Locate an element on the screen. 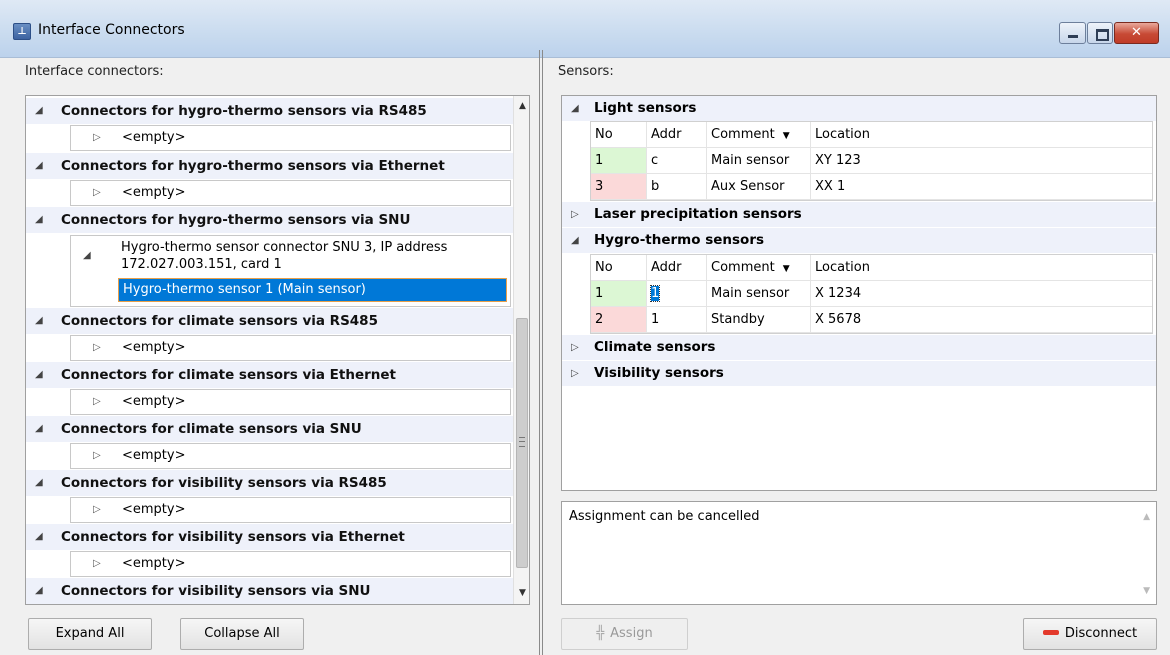 This screenshot has width=1170, height=655. connectors-scrollbar: ▲ ▼ is located at coordinates (521, 350).